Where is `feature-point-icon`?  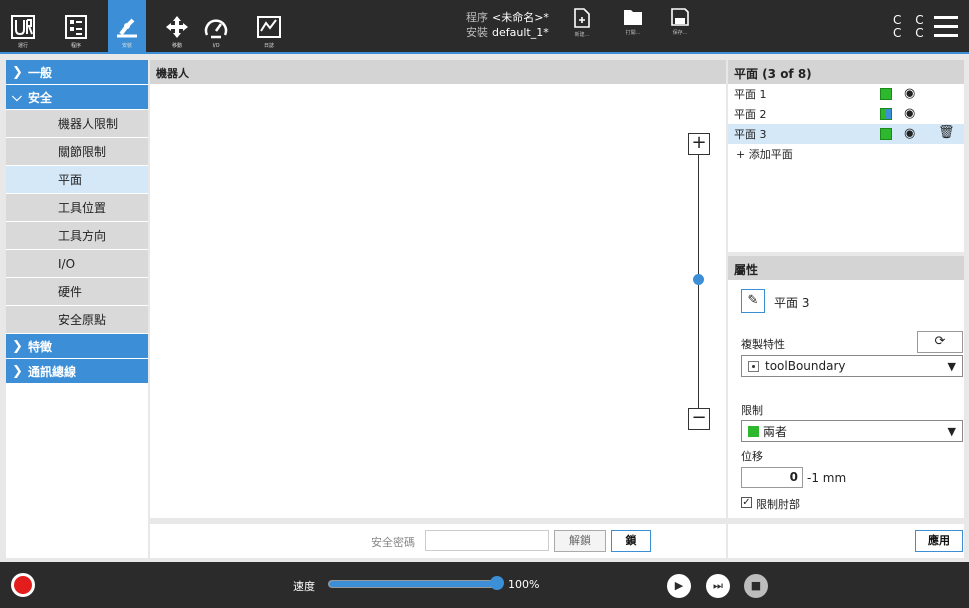 feature-point-icon is located at coordinates (753, 366).